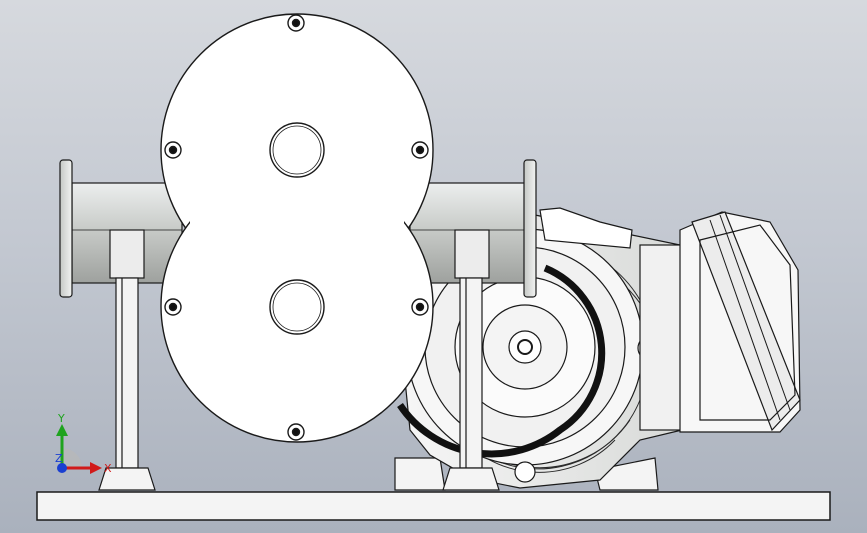 Image resolution: width=867 pixels, height=533 pixels. What do you see at coordinates (83, 443) in the screenshot?
I see `coordinate-triad: Y X Z` at bounding box center [83, 443].